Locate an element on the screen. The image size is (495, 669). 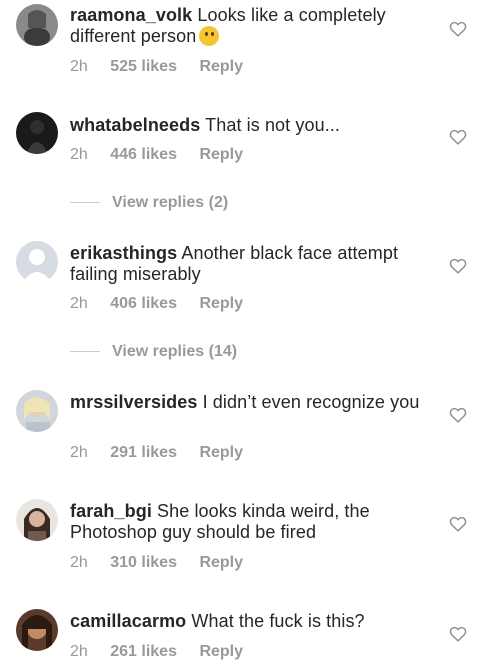
comment-likes: 525 likes is located at coordinates (143, 66).